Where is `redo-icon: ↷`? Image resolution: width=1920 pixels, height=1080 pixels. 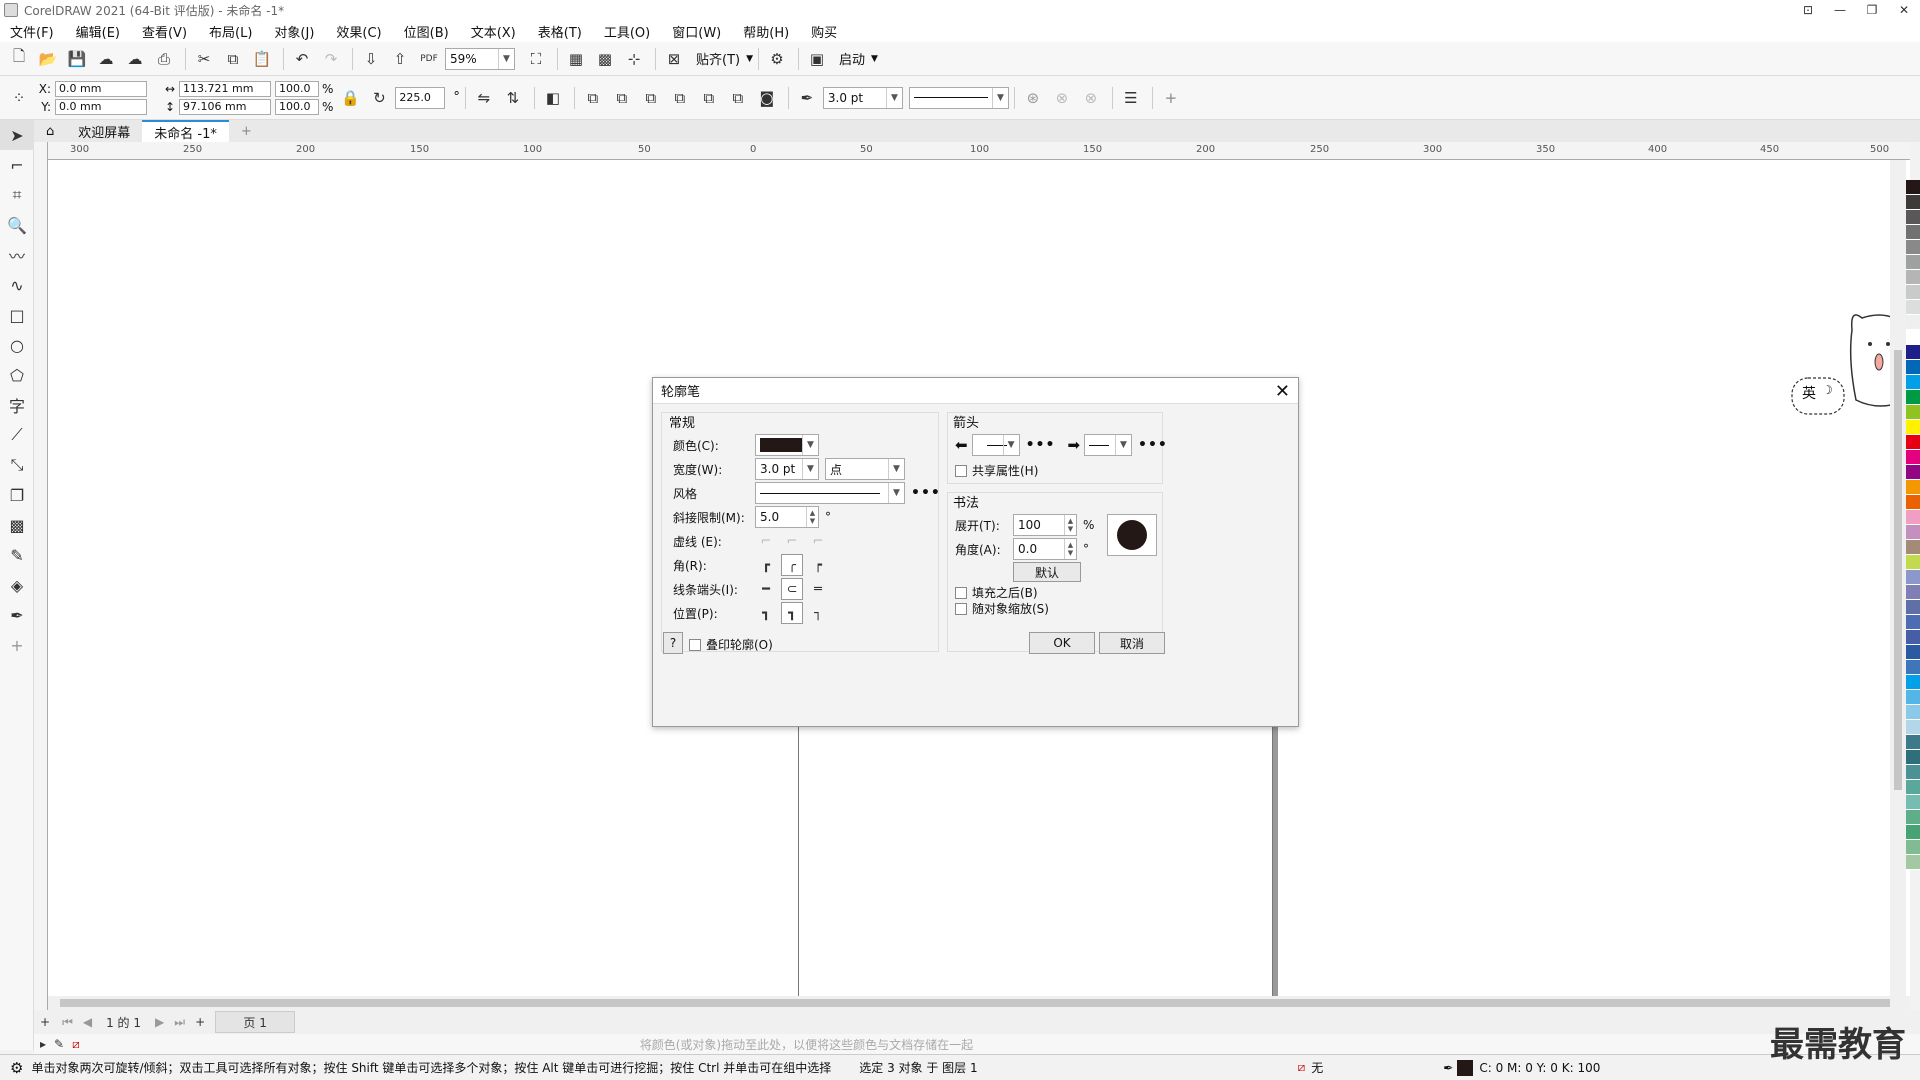 redo-icon: ↷ is located at coordinates (331, 59).